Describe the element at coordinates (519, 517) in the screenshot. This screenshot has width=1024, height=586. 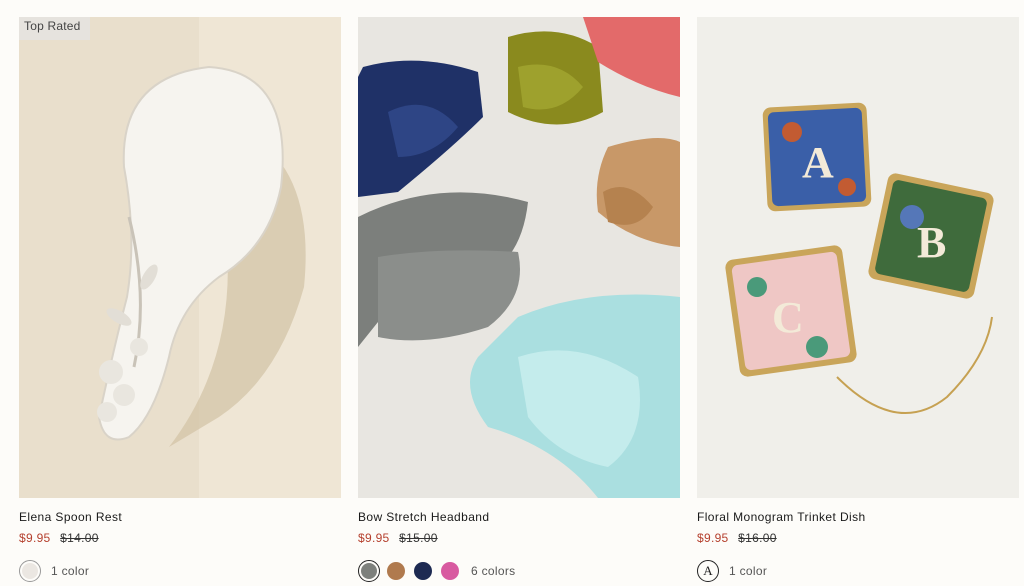
I see `product-name: Bow Stretch Headband` at that location.